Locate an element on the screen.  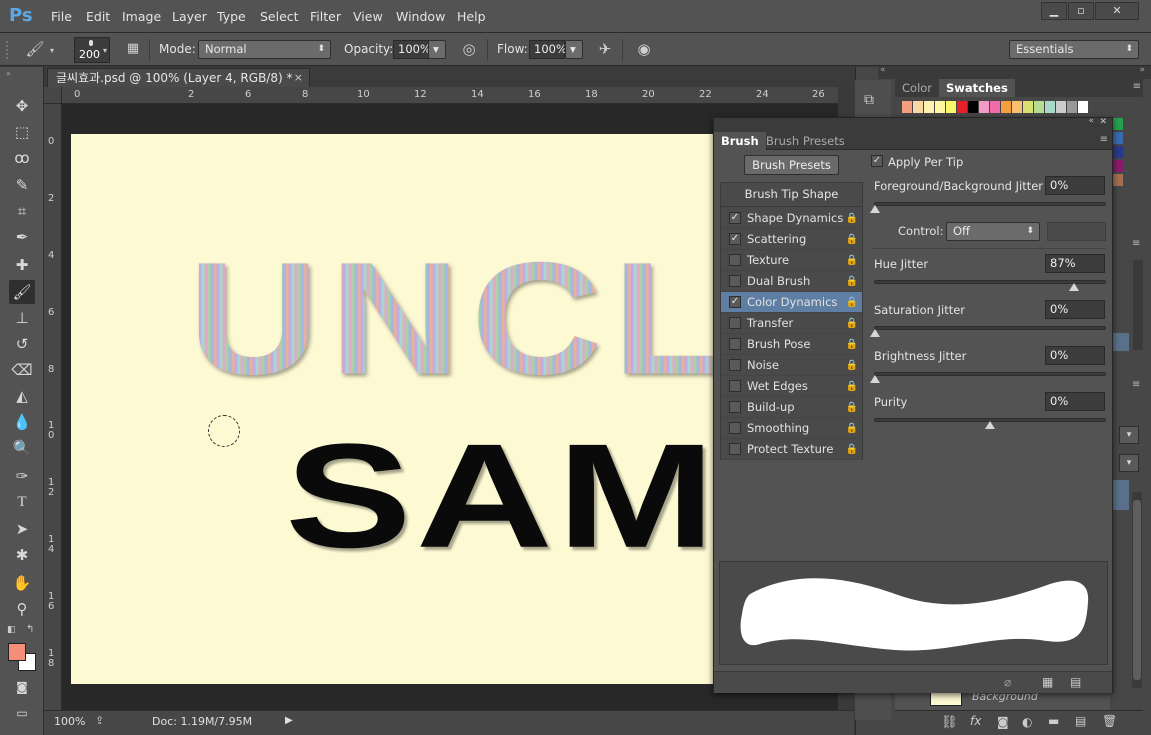
brush-setting-dual-brush: Dual Brush 🔒 is located at coordinates (791, 281).